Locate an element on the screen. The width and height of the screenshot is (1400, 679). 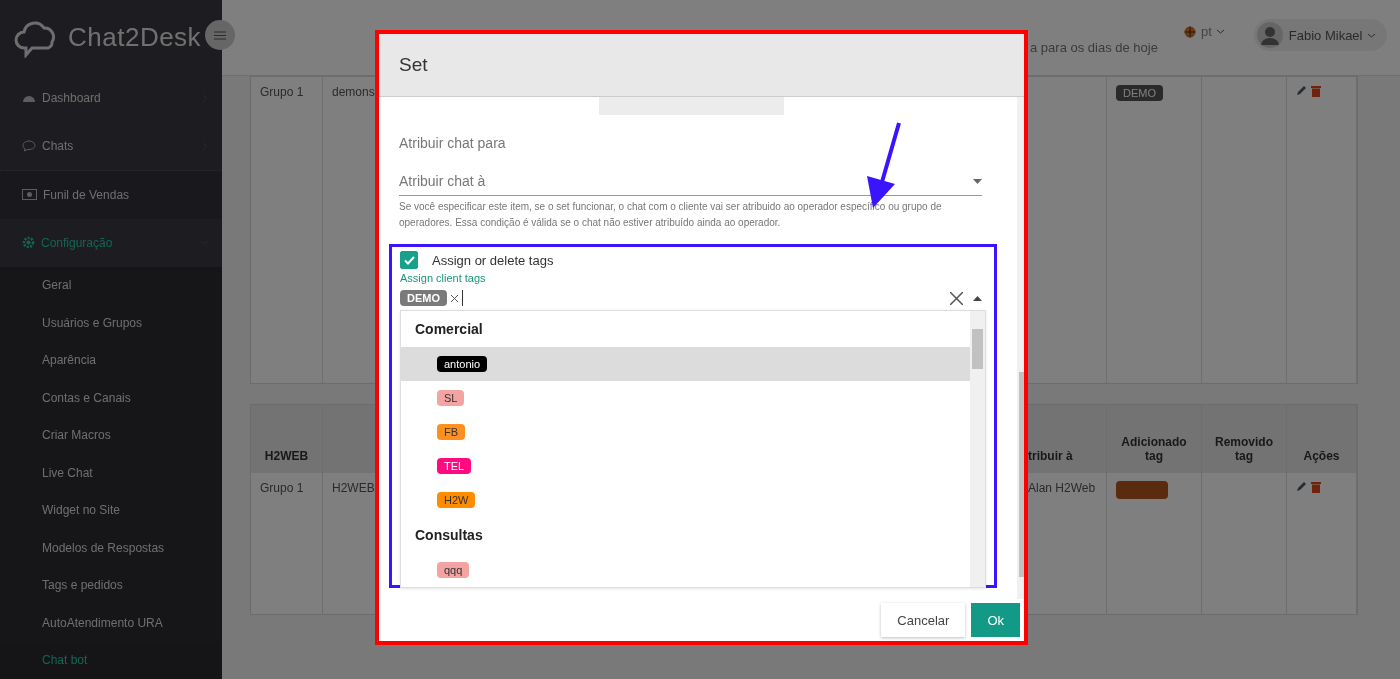
checkbox is located at coordinates (409, 260).